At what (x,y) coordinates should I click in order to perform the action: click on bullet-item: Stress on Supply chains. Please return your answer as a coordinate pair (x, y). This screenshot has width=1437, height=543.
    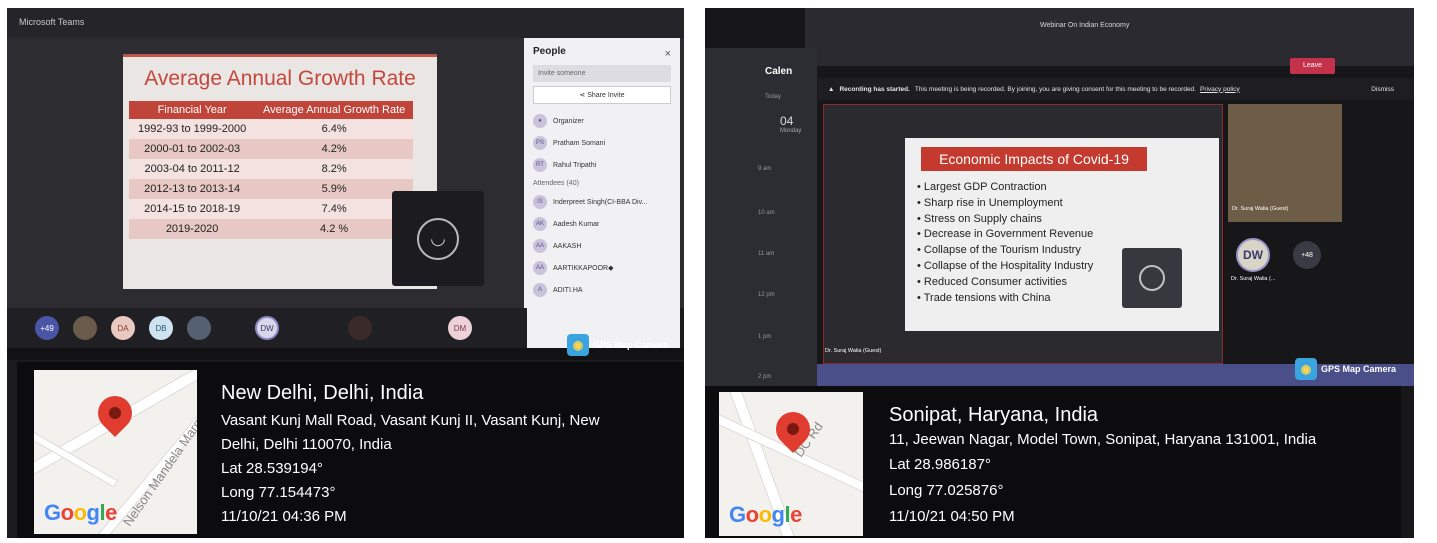
    Looking at the image, I should click on (1005, 220).